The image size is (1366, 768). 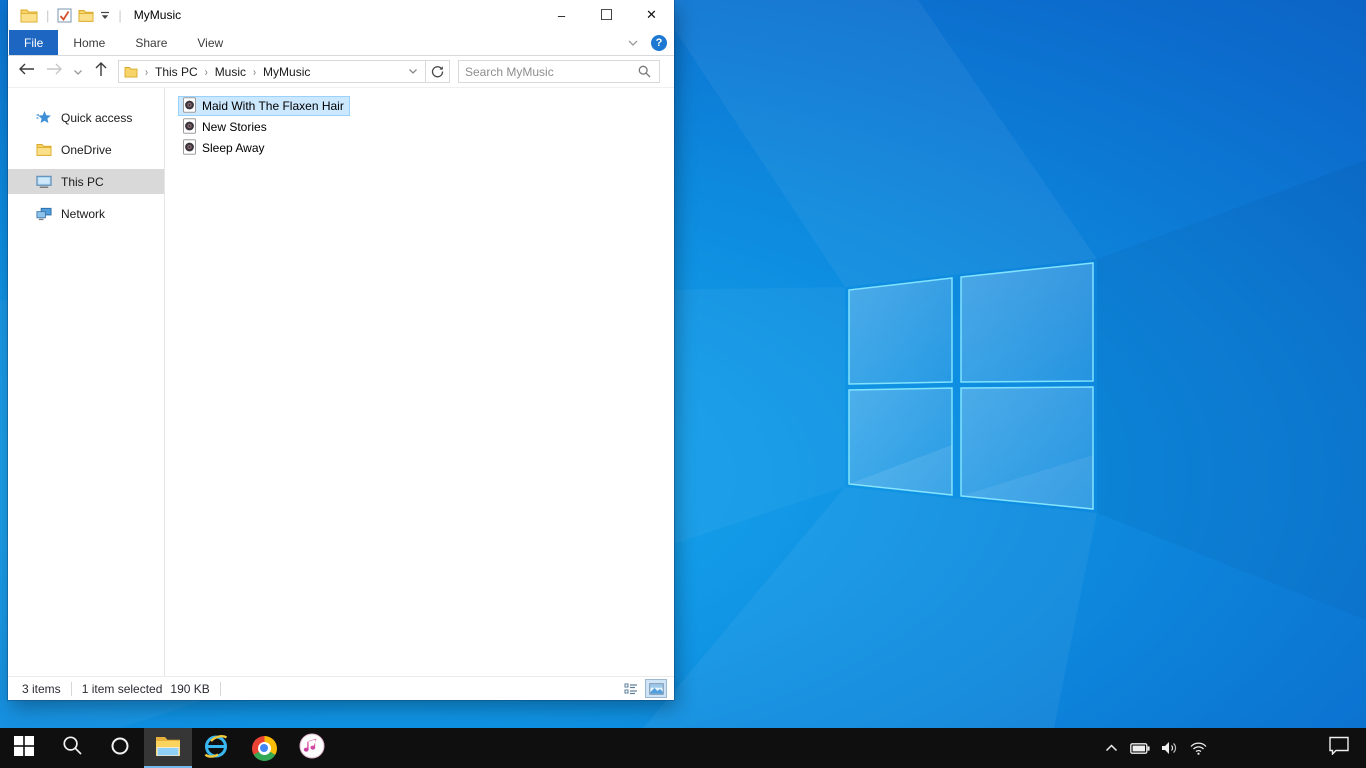 I want to click on notifications-icon, so click(x=1339, y=748).